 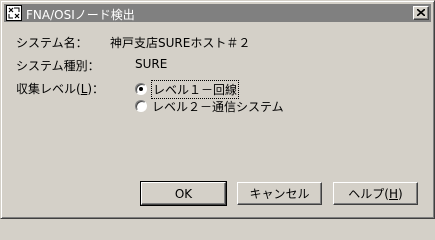 What do you see at coordinates (375, 193) in the screenshot?
I see `help-button: ヘルプ(H)` at bounding box center [375, 193].